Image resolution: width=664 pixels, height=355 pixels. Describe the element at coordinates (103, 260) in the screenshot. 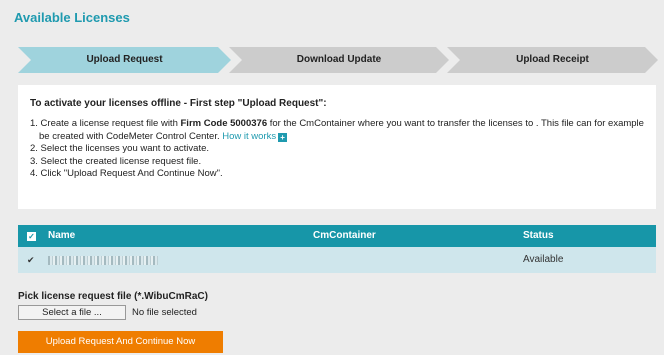

I see `redacted-license-name` at that location.